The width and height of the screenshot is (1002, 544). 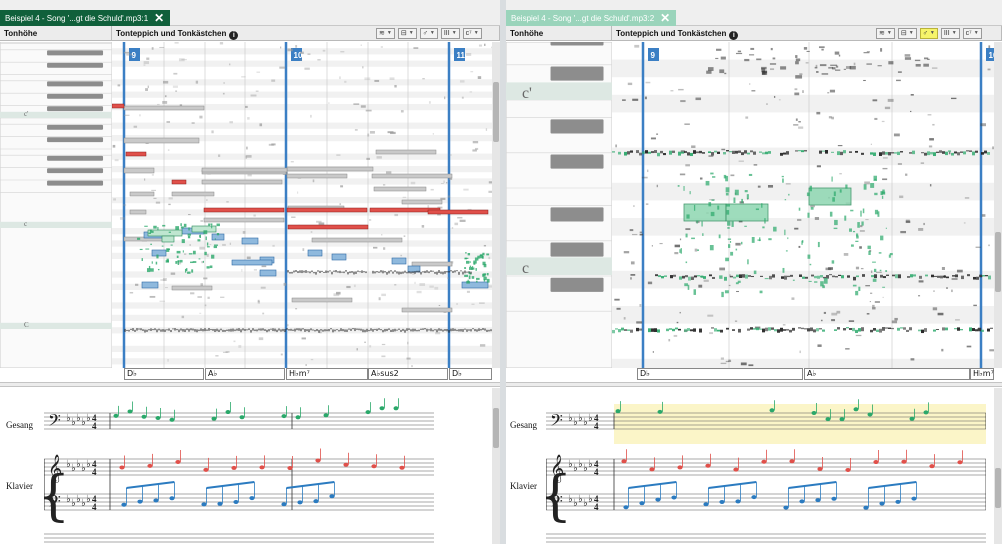 I want to click on piano-keyboard: c' c C, so click(x=56, y=205).